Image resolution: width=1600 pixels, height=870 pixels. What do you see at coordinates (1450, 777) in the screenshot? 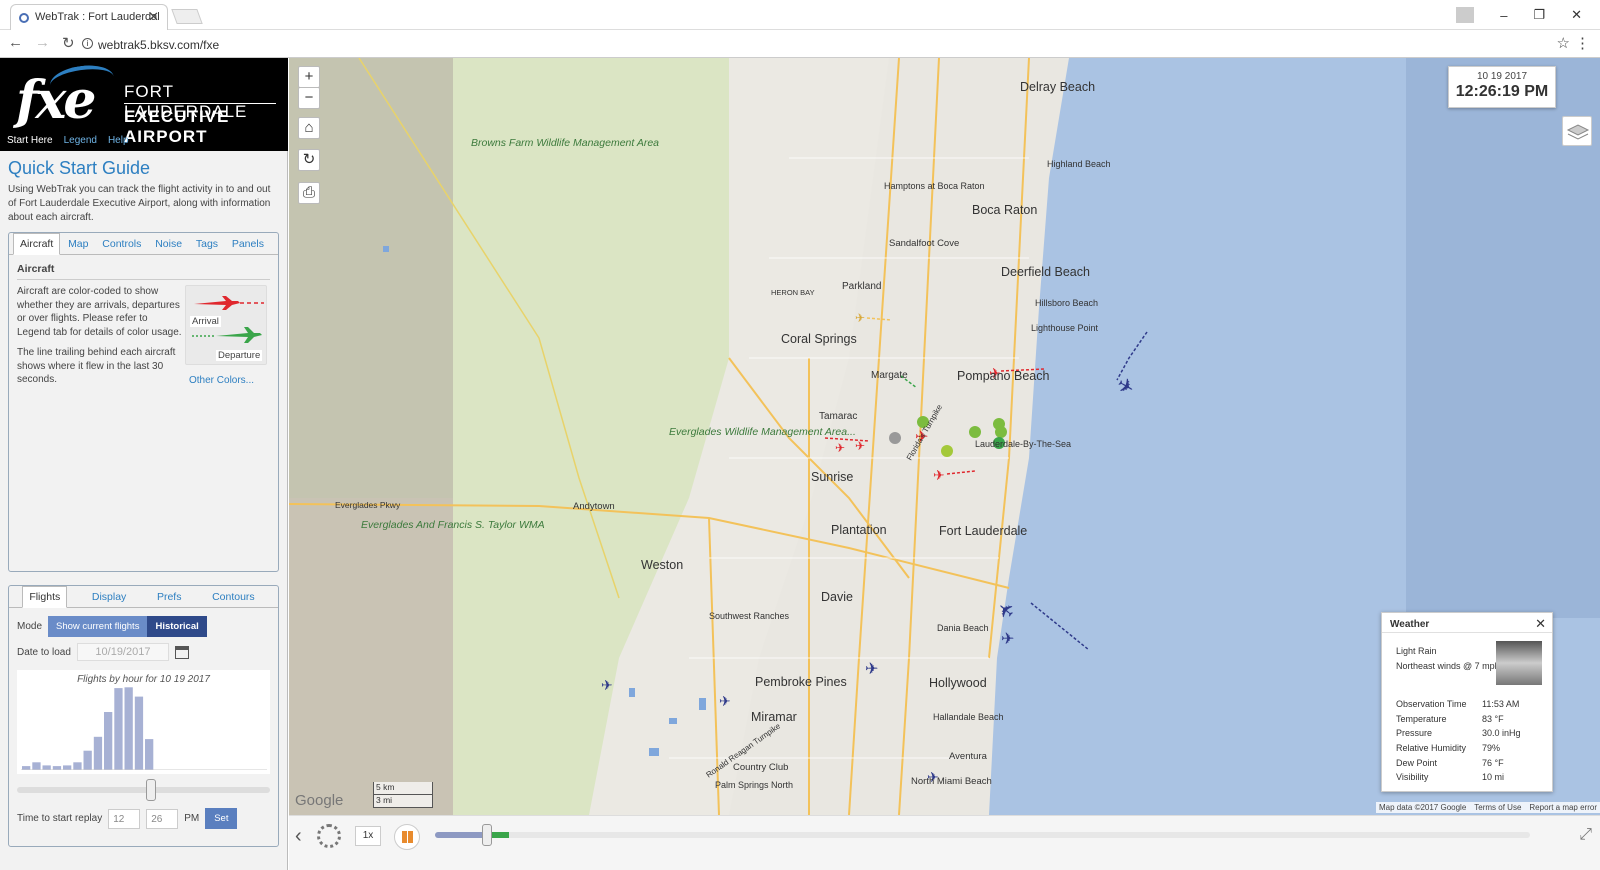
I see `weather-row: Visibility 10 mi` at bounding box center [1450, 777].